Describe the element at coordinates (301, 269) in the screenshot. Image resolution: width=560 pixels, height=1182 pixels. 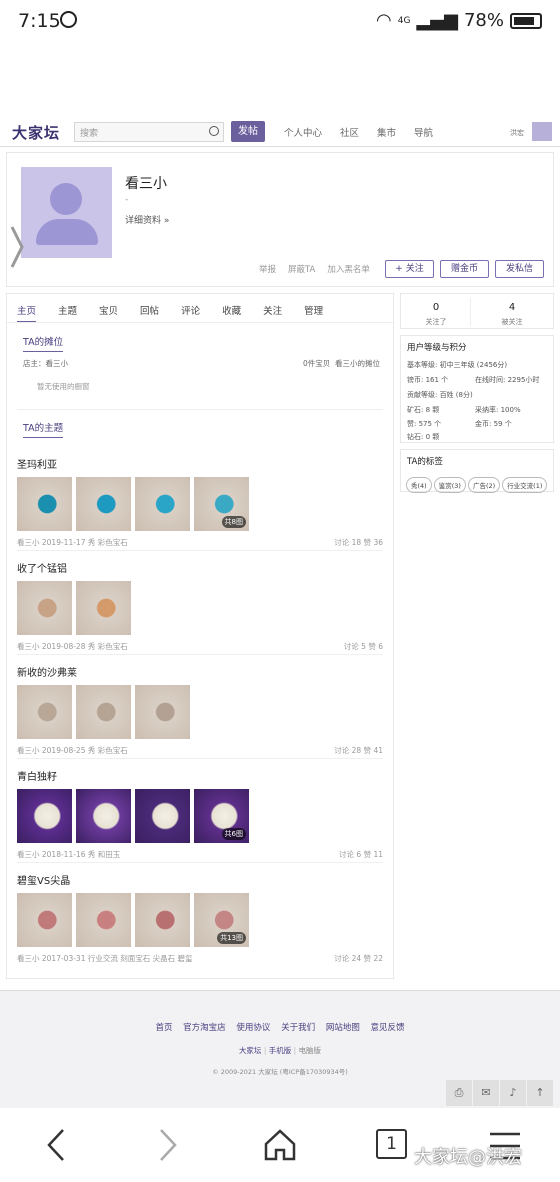
I see `block-link: 屏蔽TA` at that location.